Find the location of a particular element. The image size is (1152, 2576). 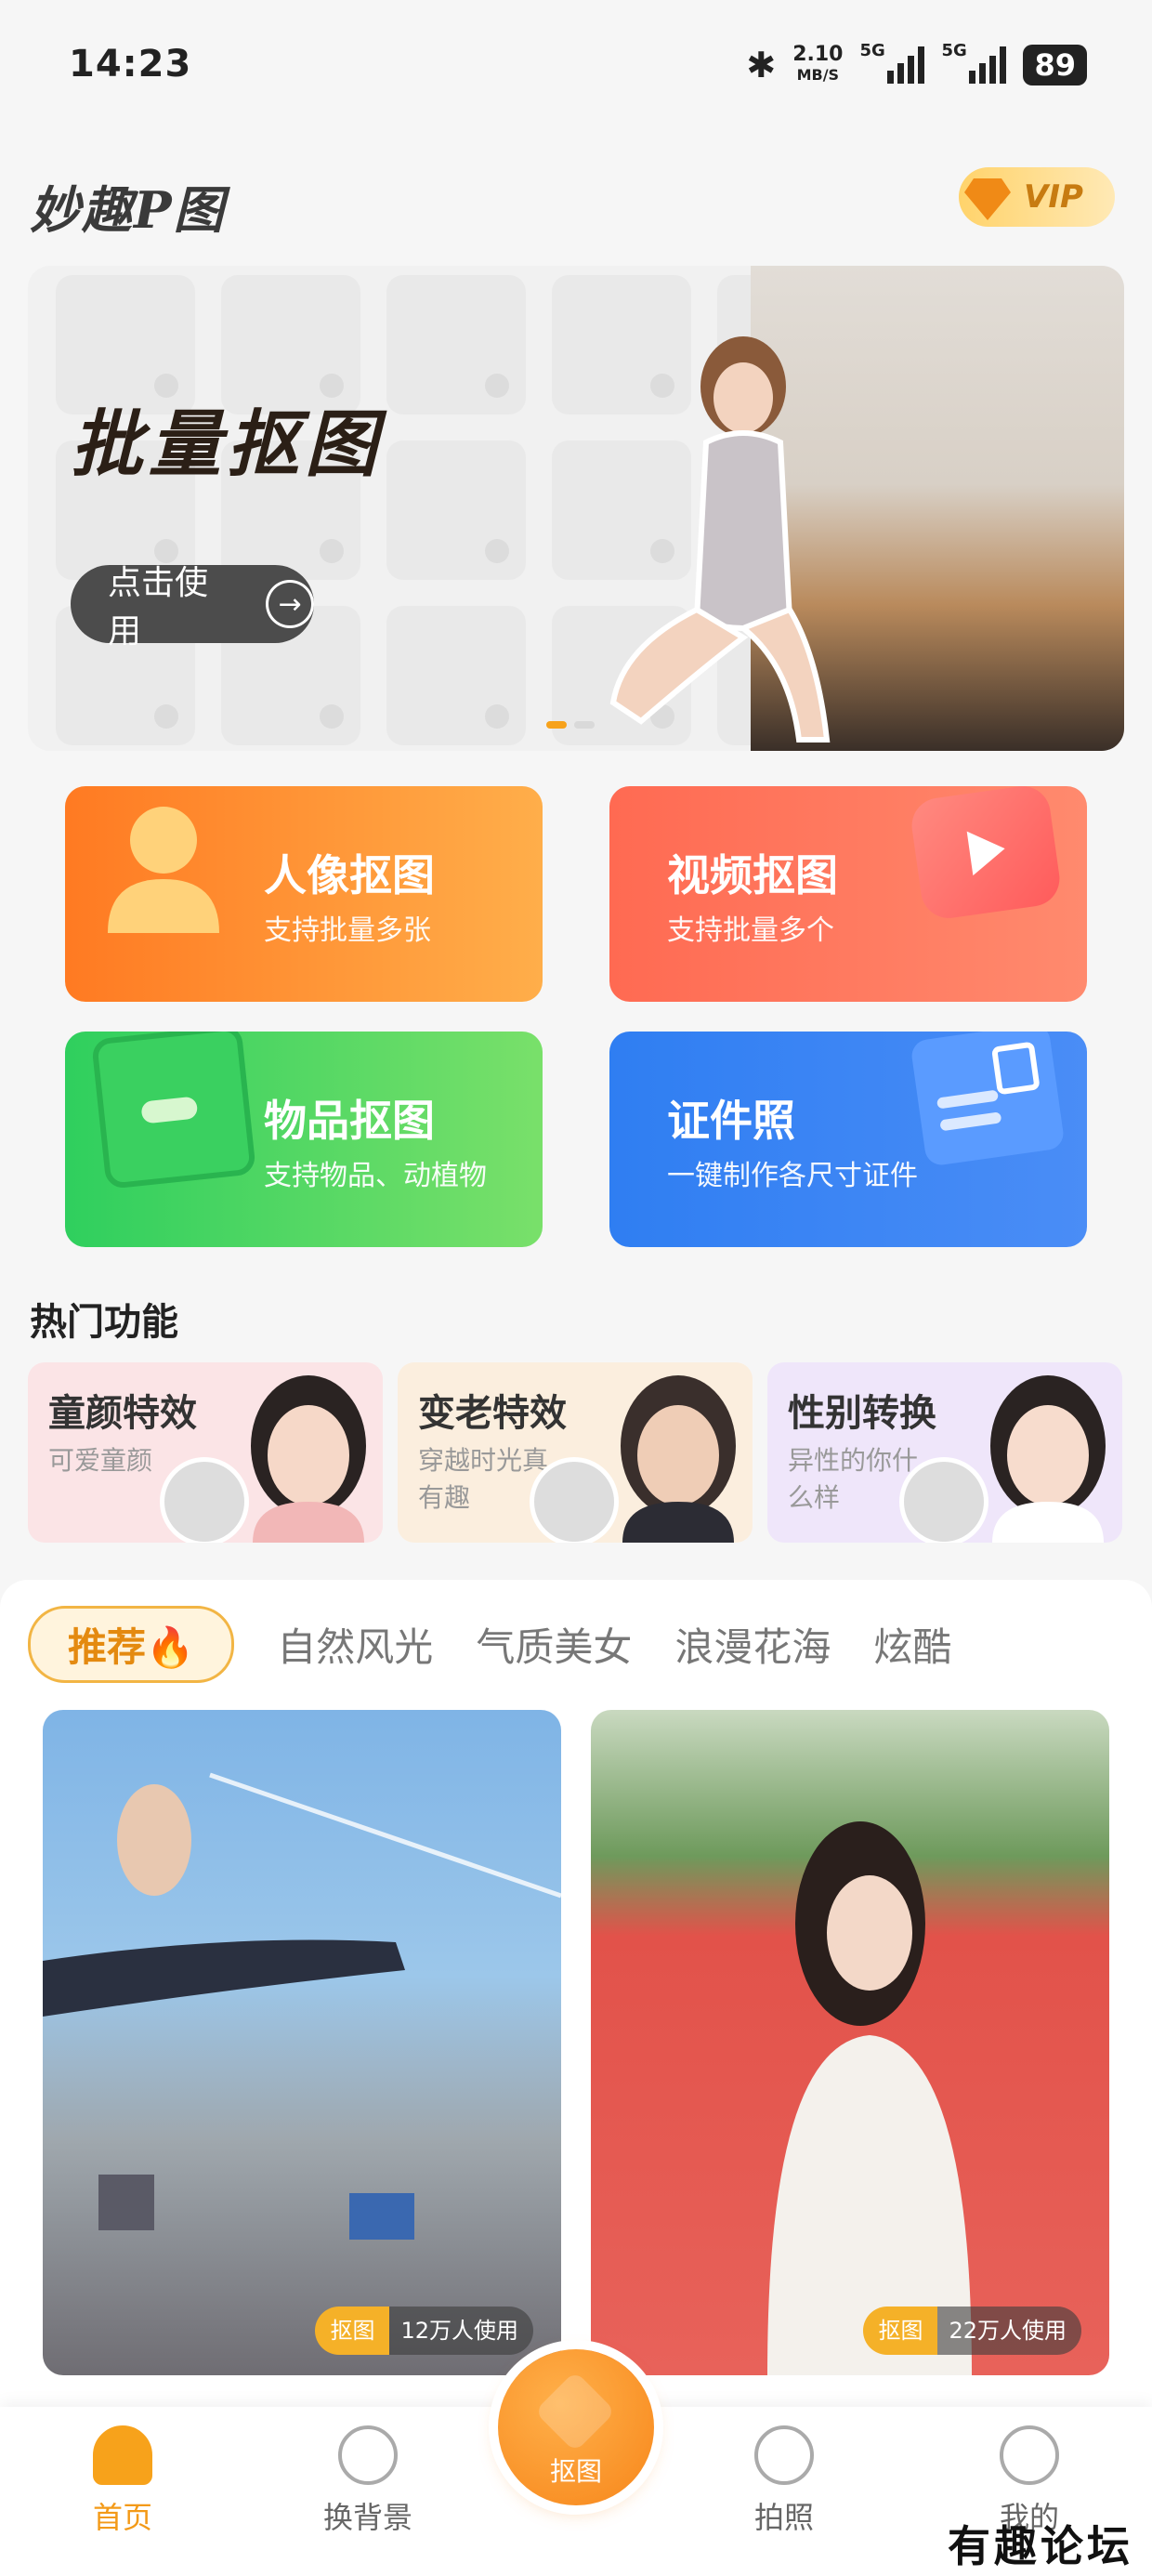

category-tabs: 推荐🔥 自然风光 气质美女 浪漫花海 炫酷 is located at coordinates (590, 1644).